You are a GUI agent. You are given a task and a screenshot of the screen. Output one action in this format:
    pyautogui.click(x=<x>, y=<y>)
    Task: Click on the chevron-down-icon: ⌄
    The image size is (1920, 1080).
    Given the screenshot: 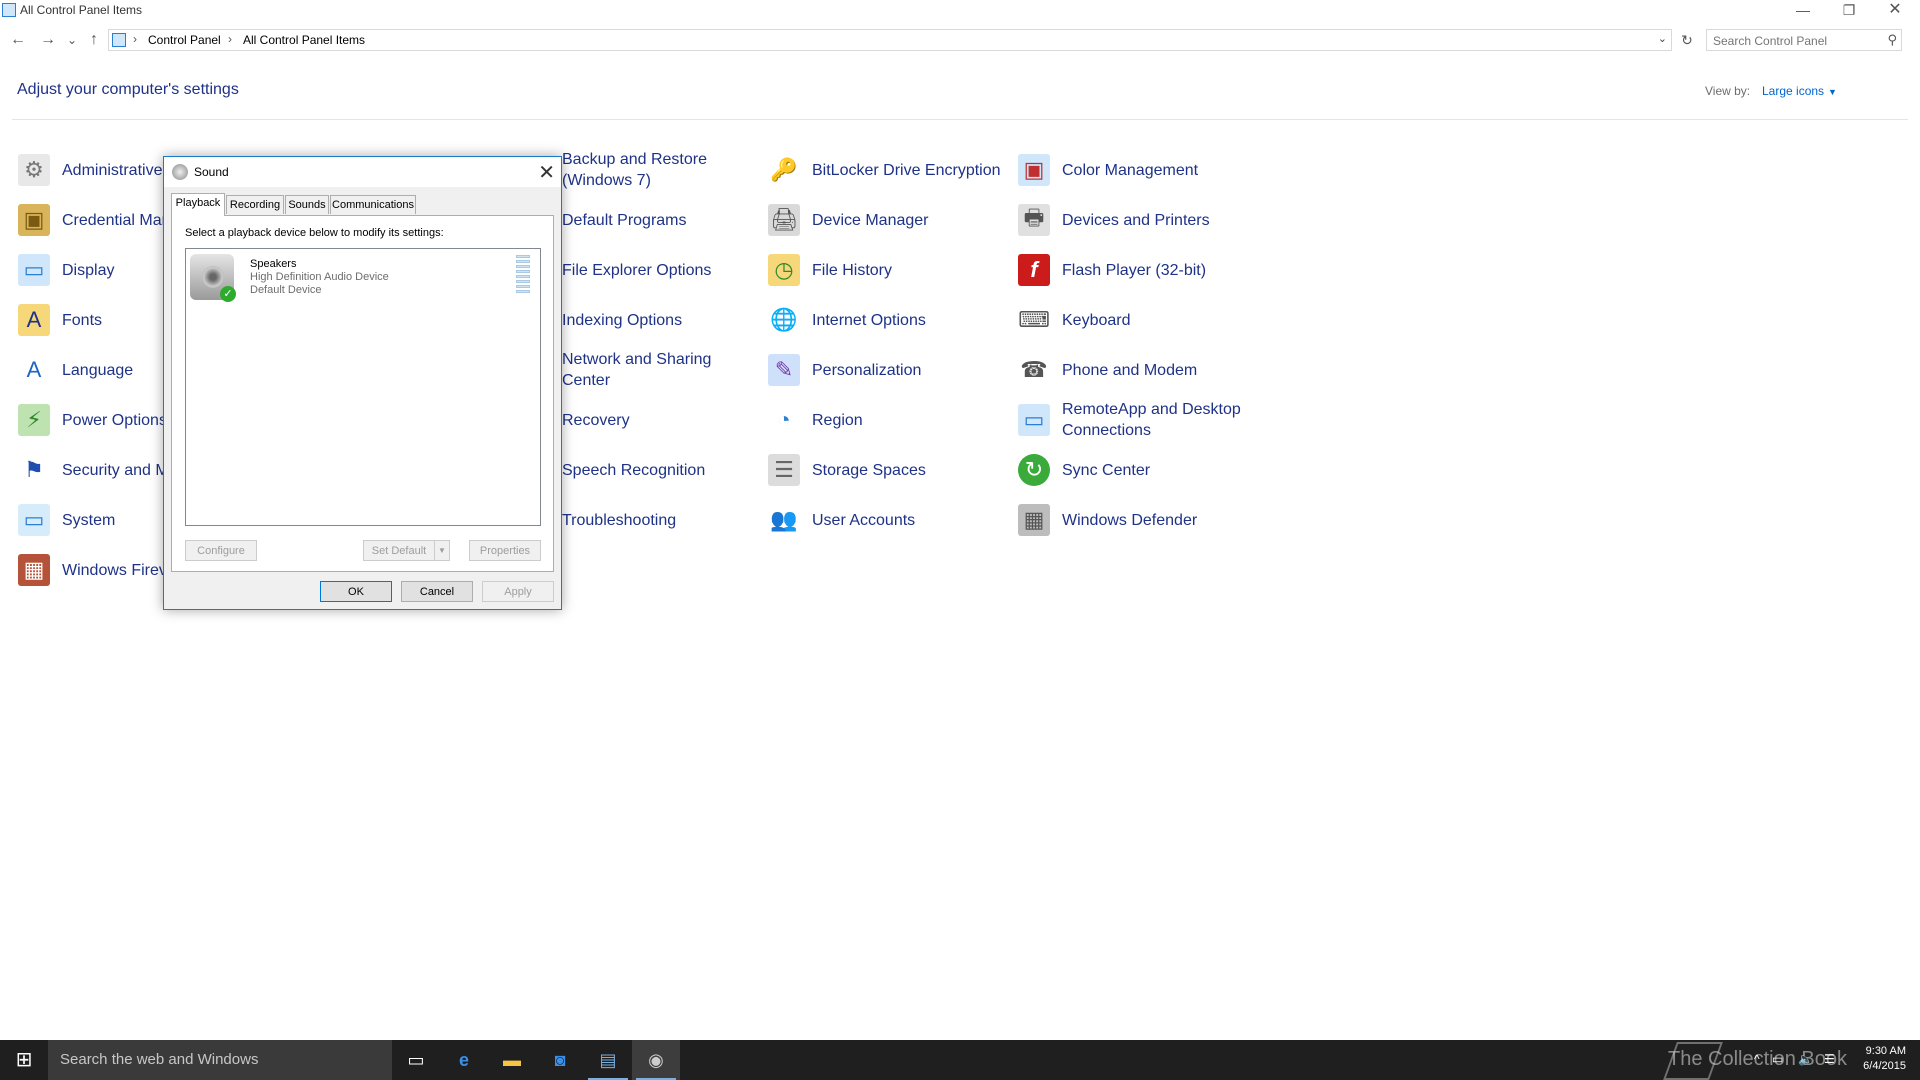 What is the action you would take?
    pyautogui.click(x=1662, y=38)
    